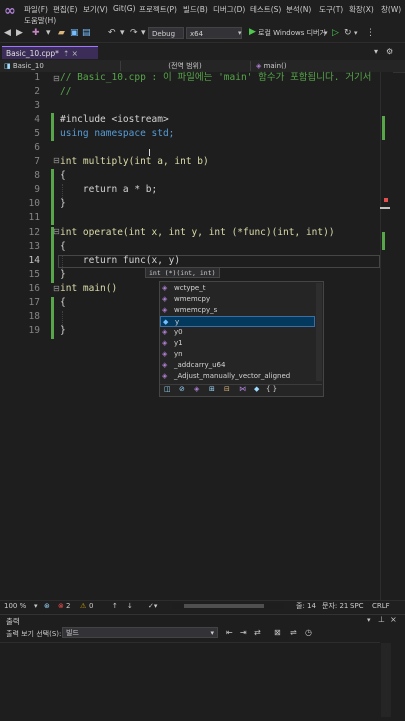 Image resolution: width=405 pixels, height=721 pixels. I want to click on menu-help: 도움말(H), so click(40, 20).